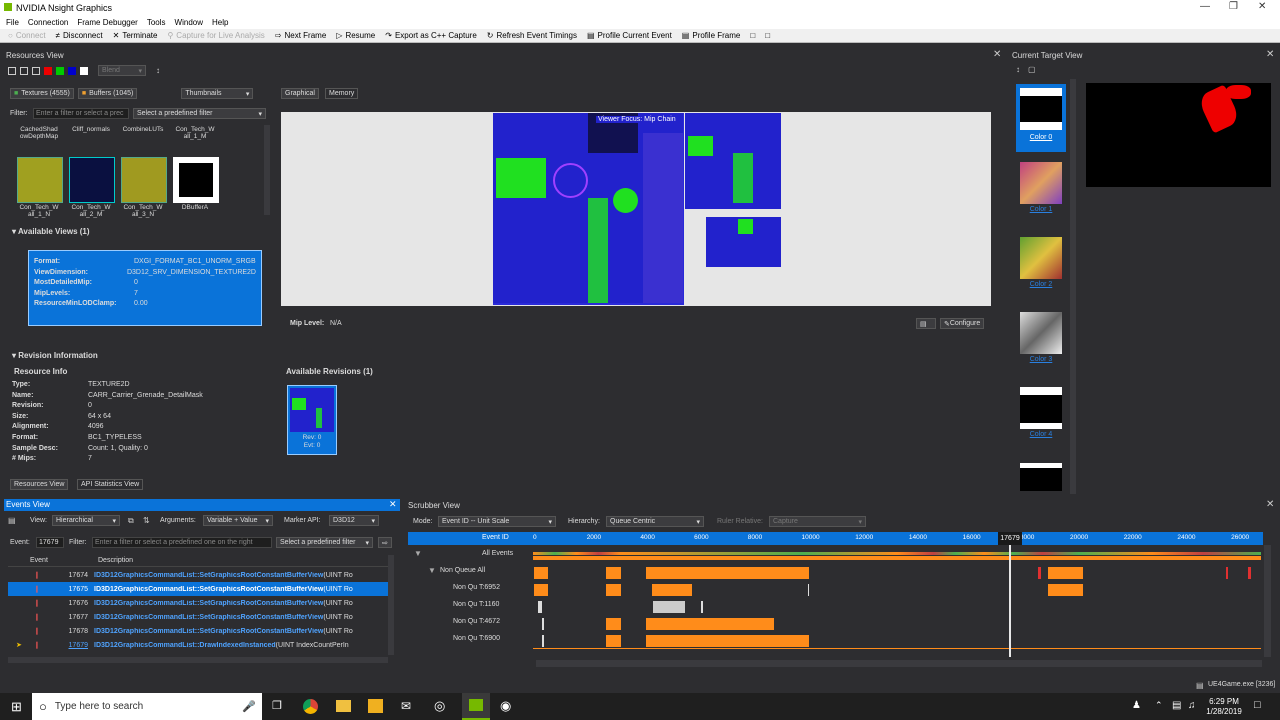 The image size is (1280, 720). Describe the element at coordinates (146, 520) in the screenshot. I see `collapse-icon: ⇅` at that location.